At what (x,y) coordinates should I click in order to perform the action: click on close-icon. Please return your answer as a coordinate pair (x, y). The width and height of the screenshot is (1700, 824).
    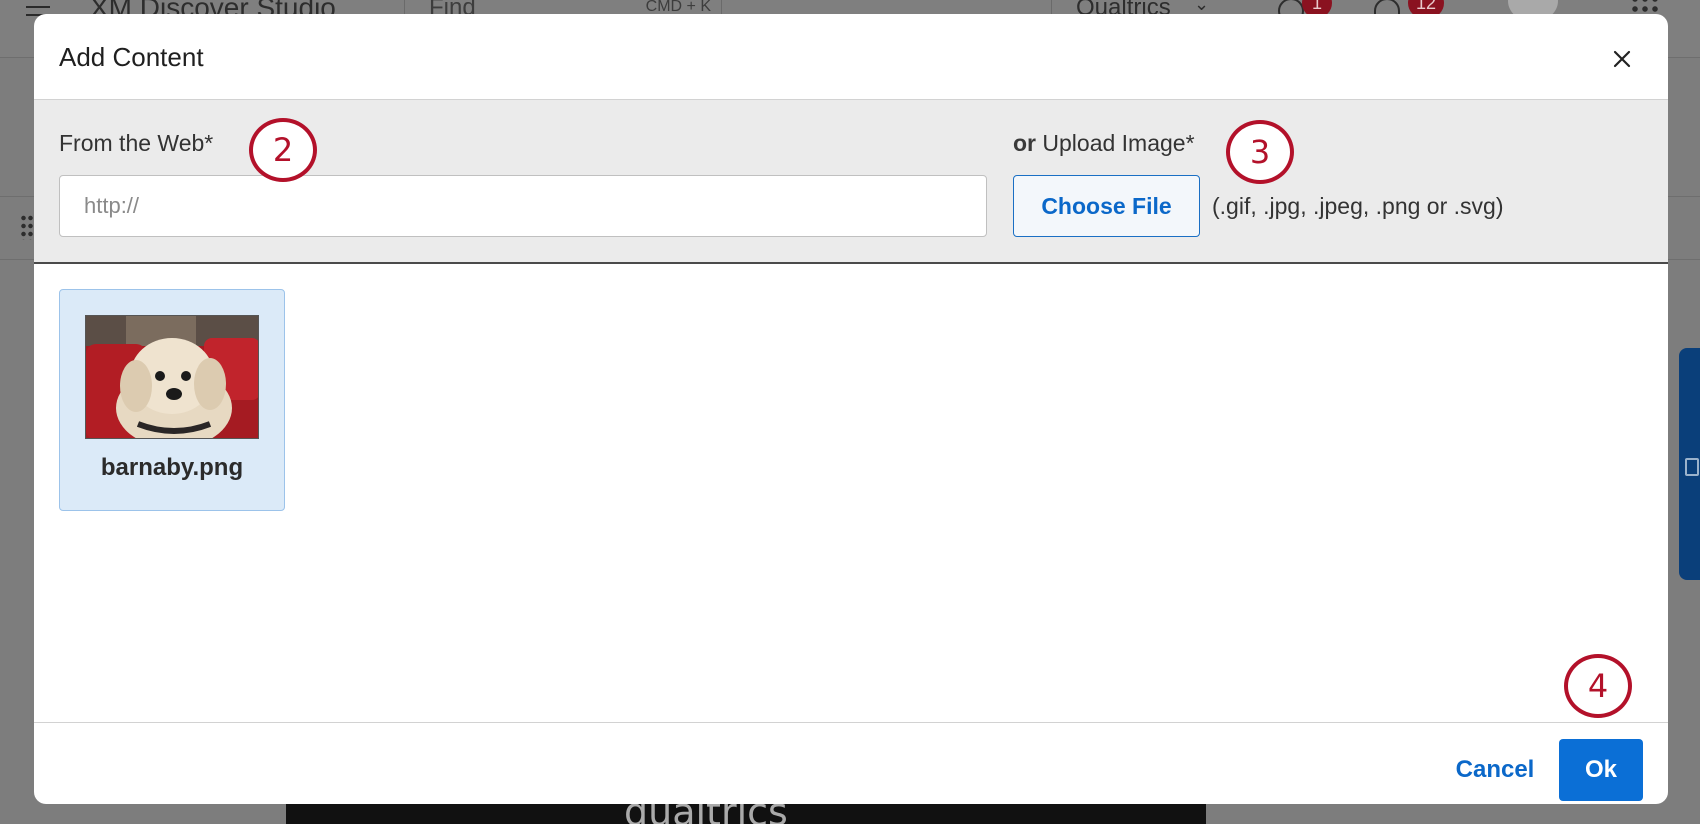
    Looking at the image, I should click on (1622, 59).